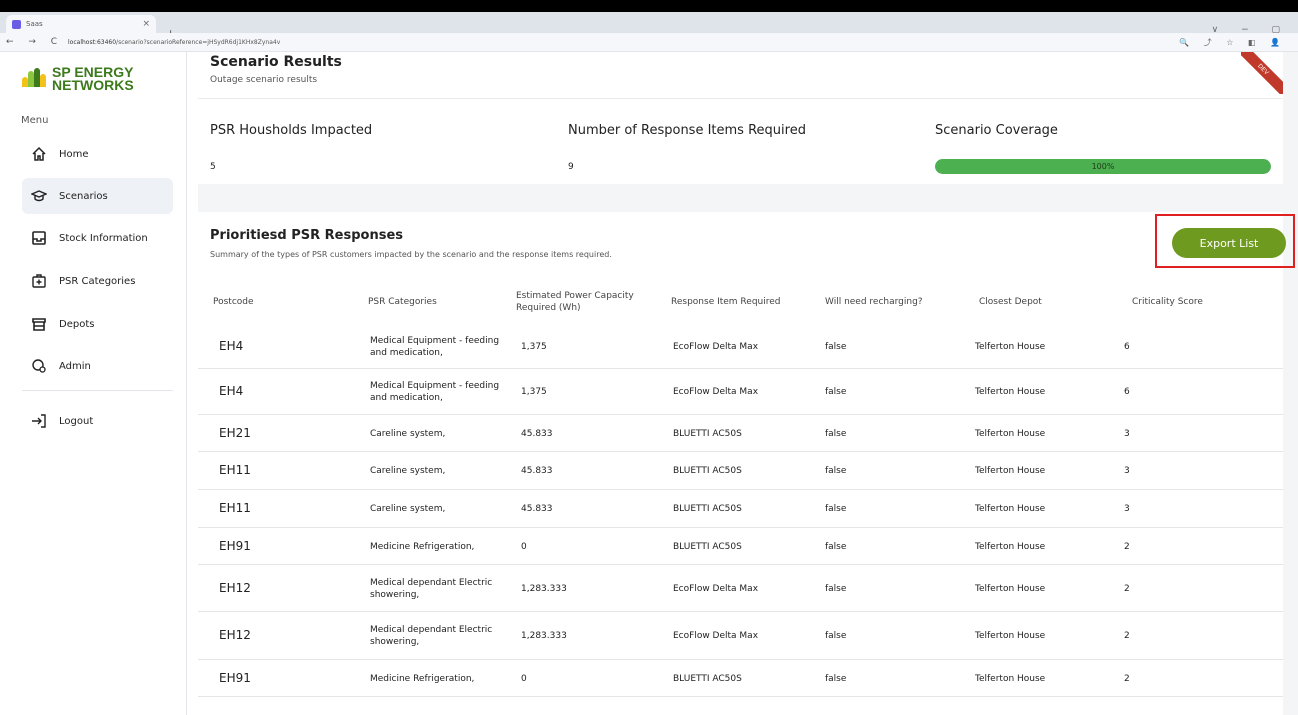  I want to click on browser-tab-strip: Saas × + ∨ − ▢, so click(649, 26).